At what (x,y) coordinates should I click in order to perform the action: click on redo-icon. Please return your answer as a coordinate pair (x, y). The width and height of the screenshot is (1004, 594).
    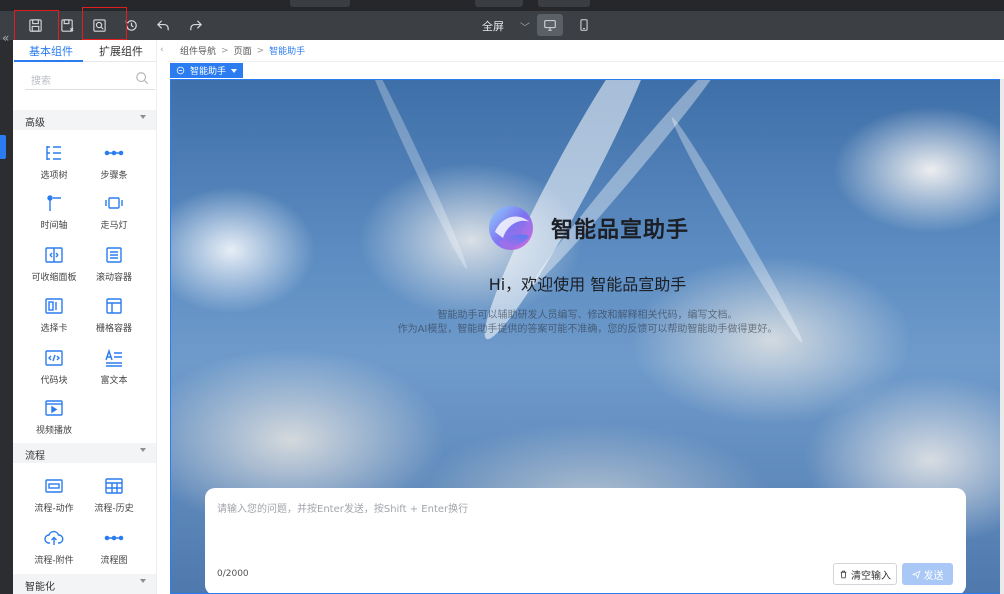
    Looking at the image, I should click on (195, 24).